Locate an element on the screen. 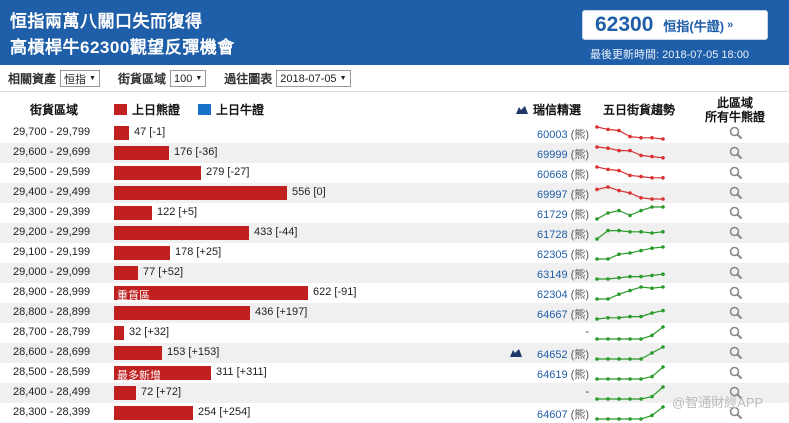 Image resolution: width=789 pixels, height=423 pixels. issuer-cell: 64652 (熊) is located at coordinates (563, 354).